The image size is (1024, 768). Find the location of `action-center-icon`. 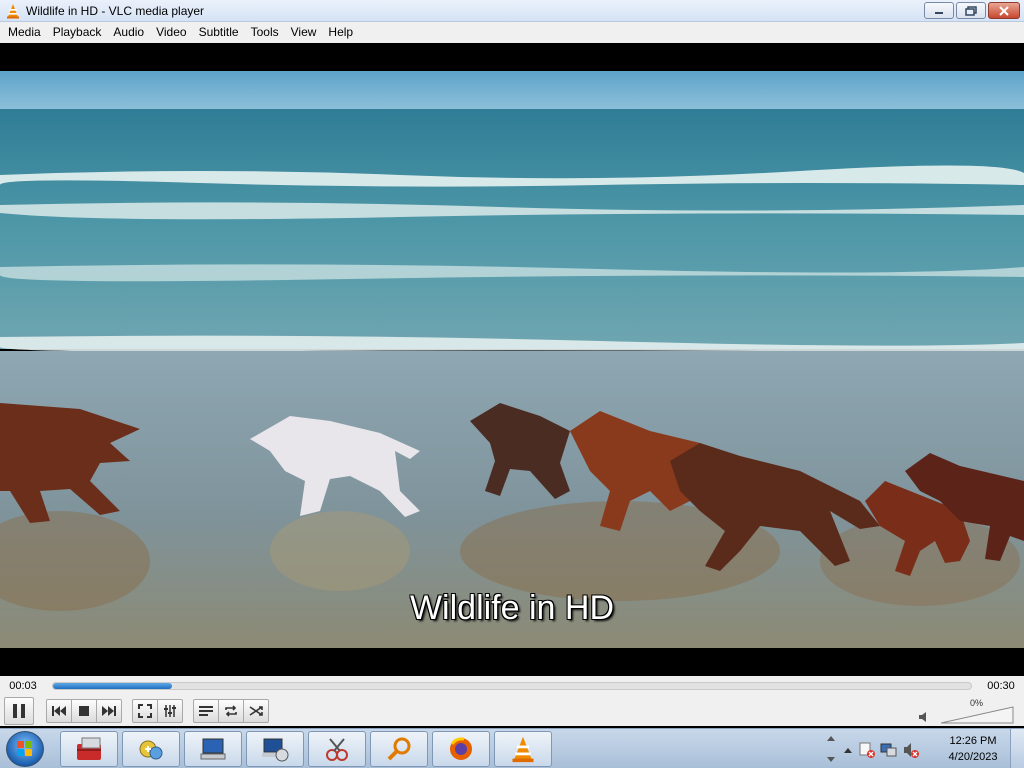

action-center-icon is located at coordinates (867, 750).